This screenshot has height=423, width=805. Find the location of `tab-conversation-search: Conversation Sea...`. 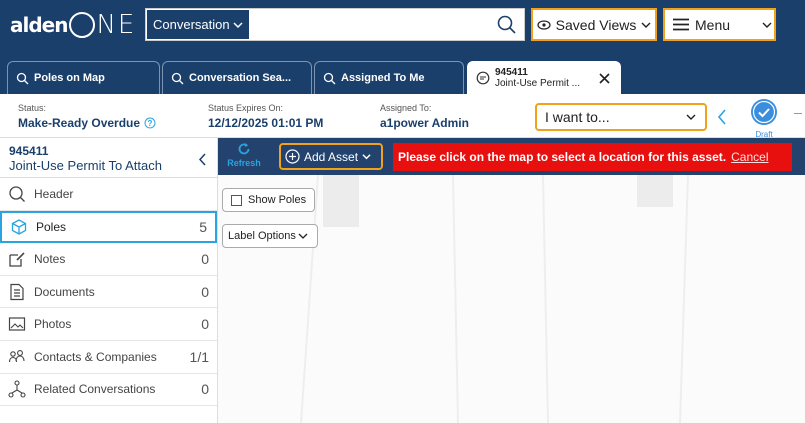

tab-conversation-search: Conversation Sea... is located at coordinates (237, 77).